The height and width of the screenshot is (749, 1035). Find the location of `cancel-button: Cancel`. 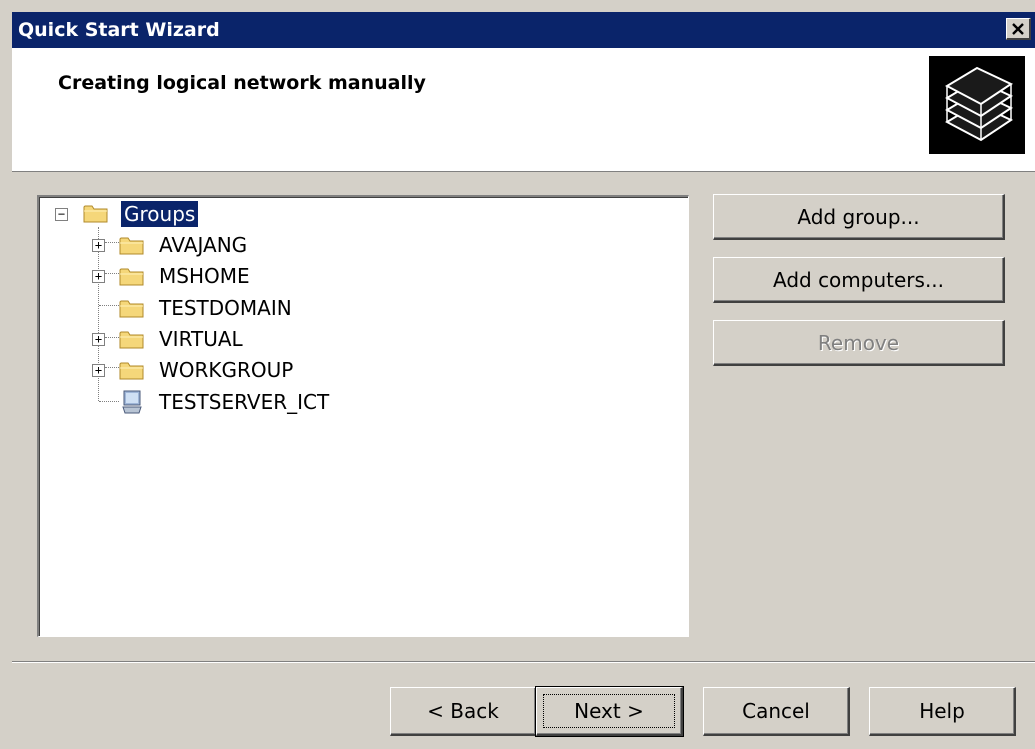

cancel-button: Cancel is located at coordinates (776, 711).